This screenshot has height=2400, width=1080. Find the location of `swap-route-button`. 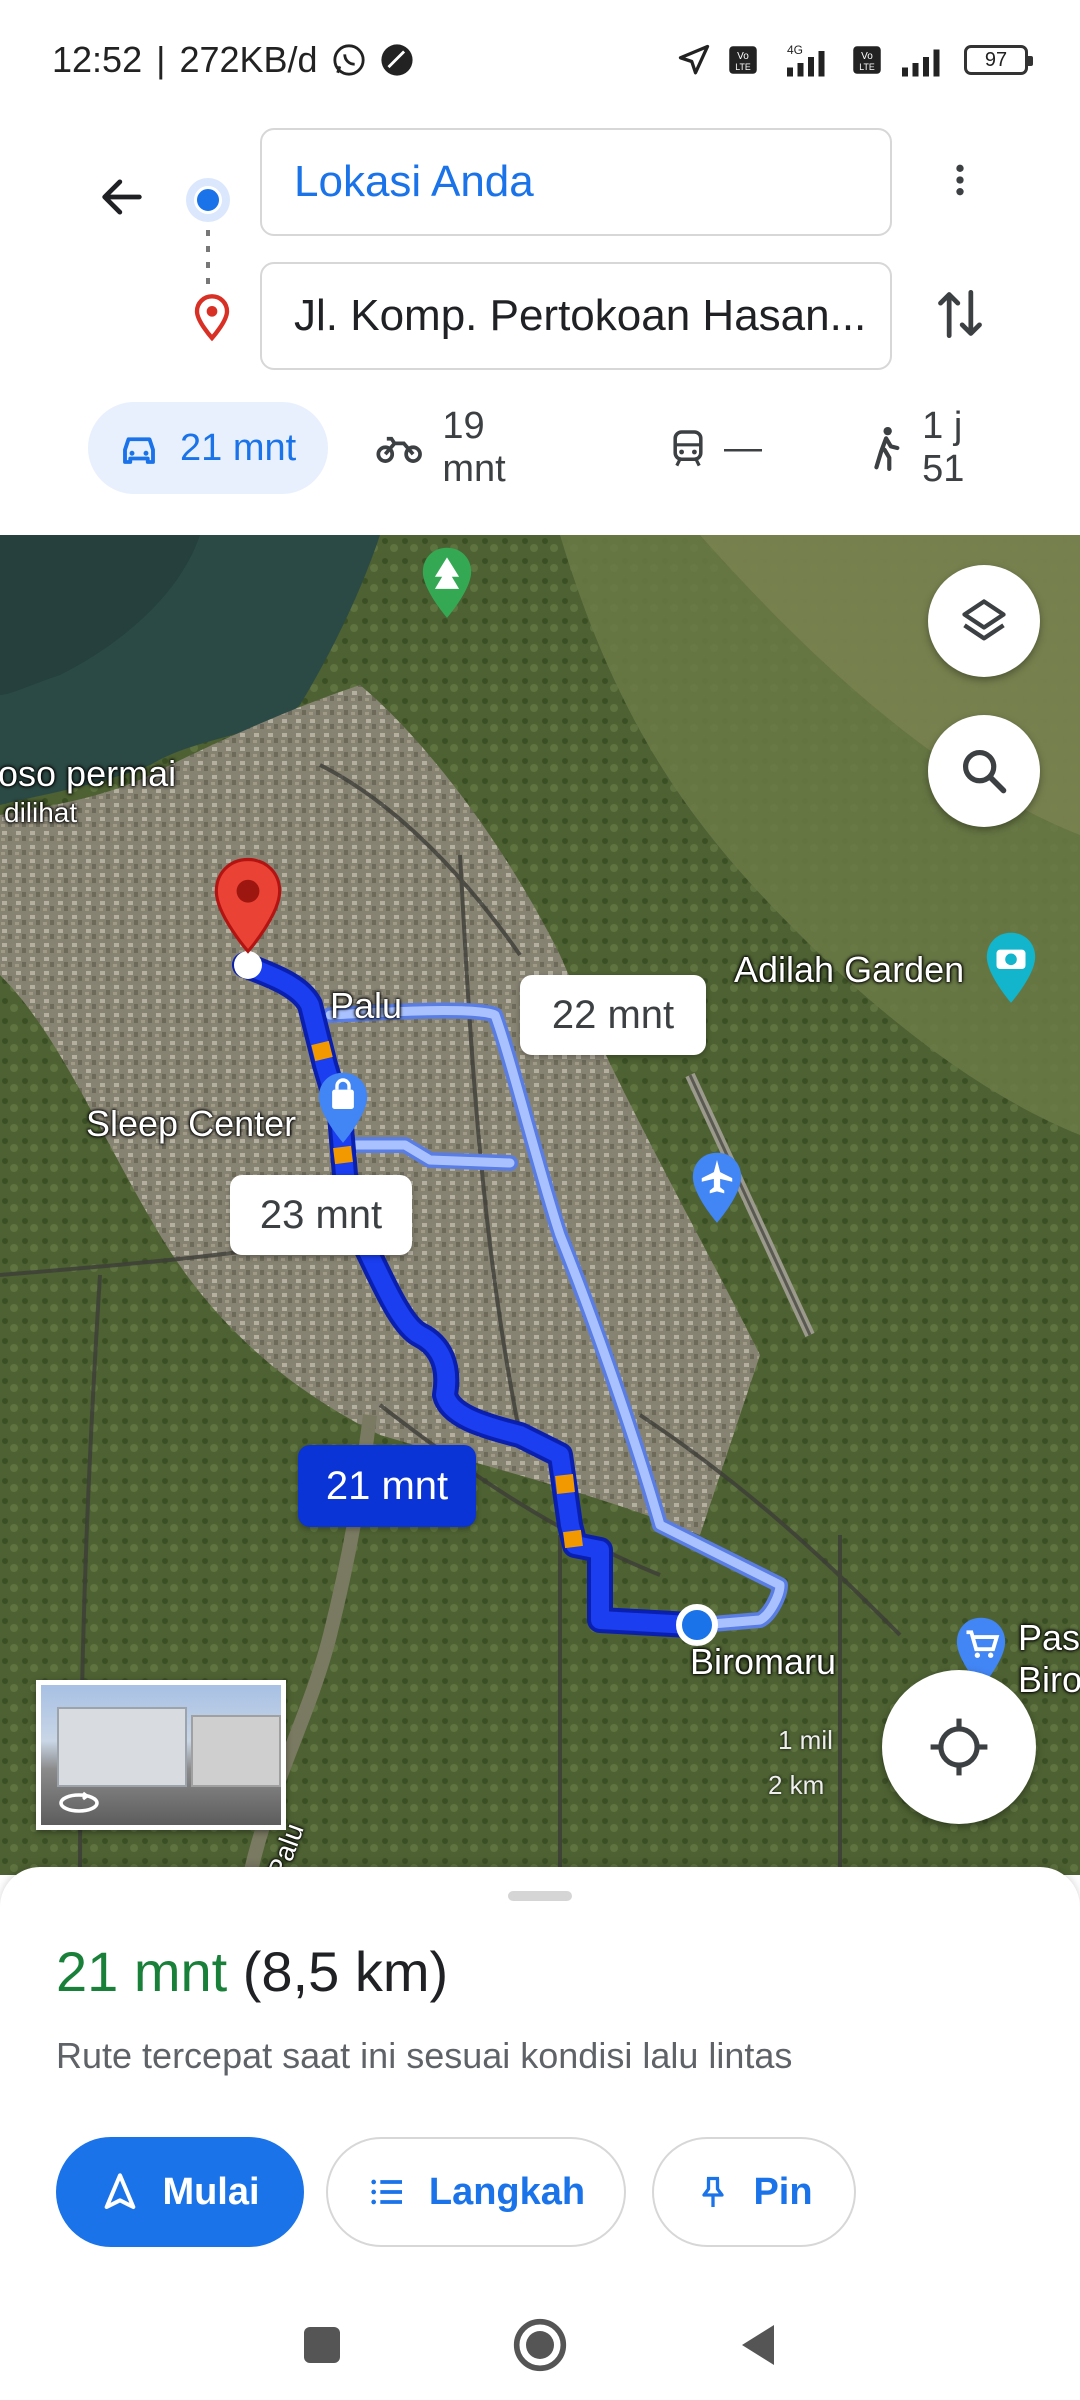

swap-route-button is located at coordinates (960, 314).